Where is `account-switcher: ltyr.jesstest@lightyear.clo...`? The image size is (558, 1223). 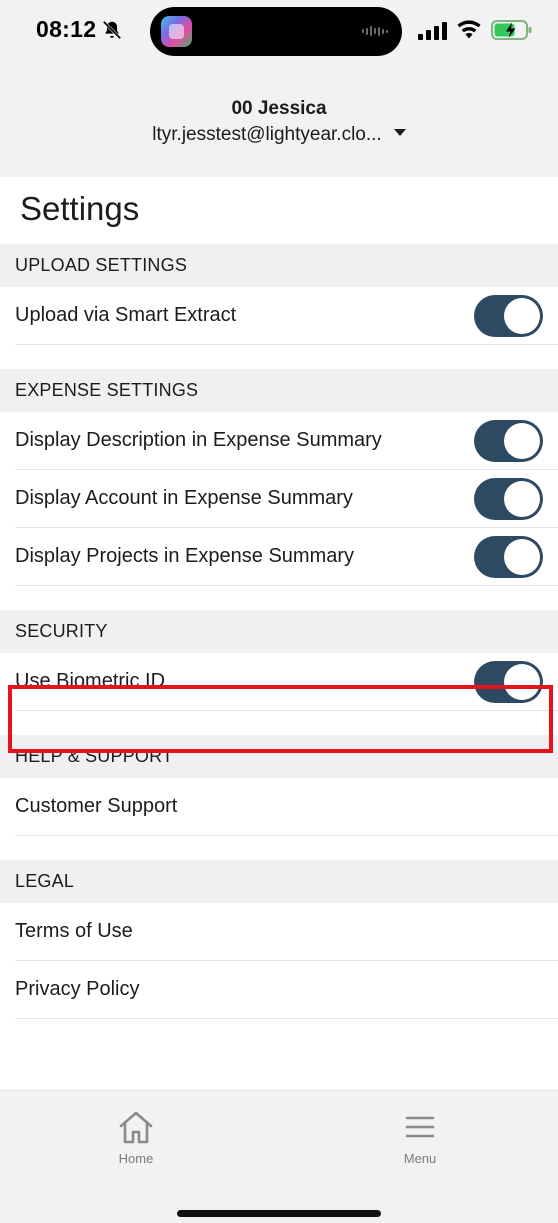 account-switcher: ltyr.jesstest@lightyear.clo... is located at coordinates (279, 135).